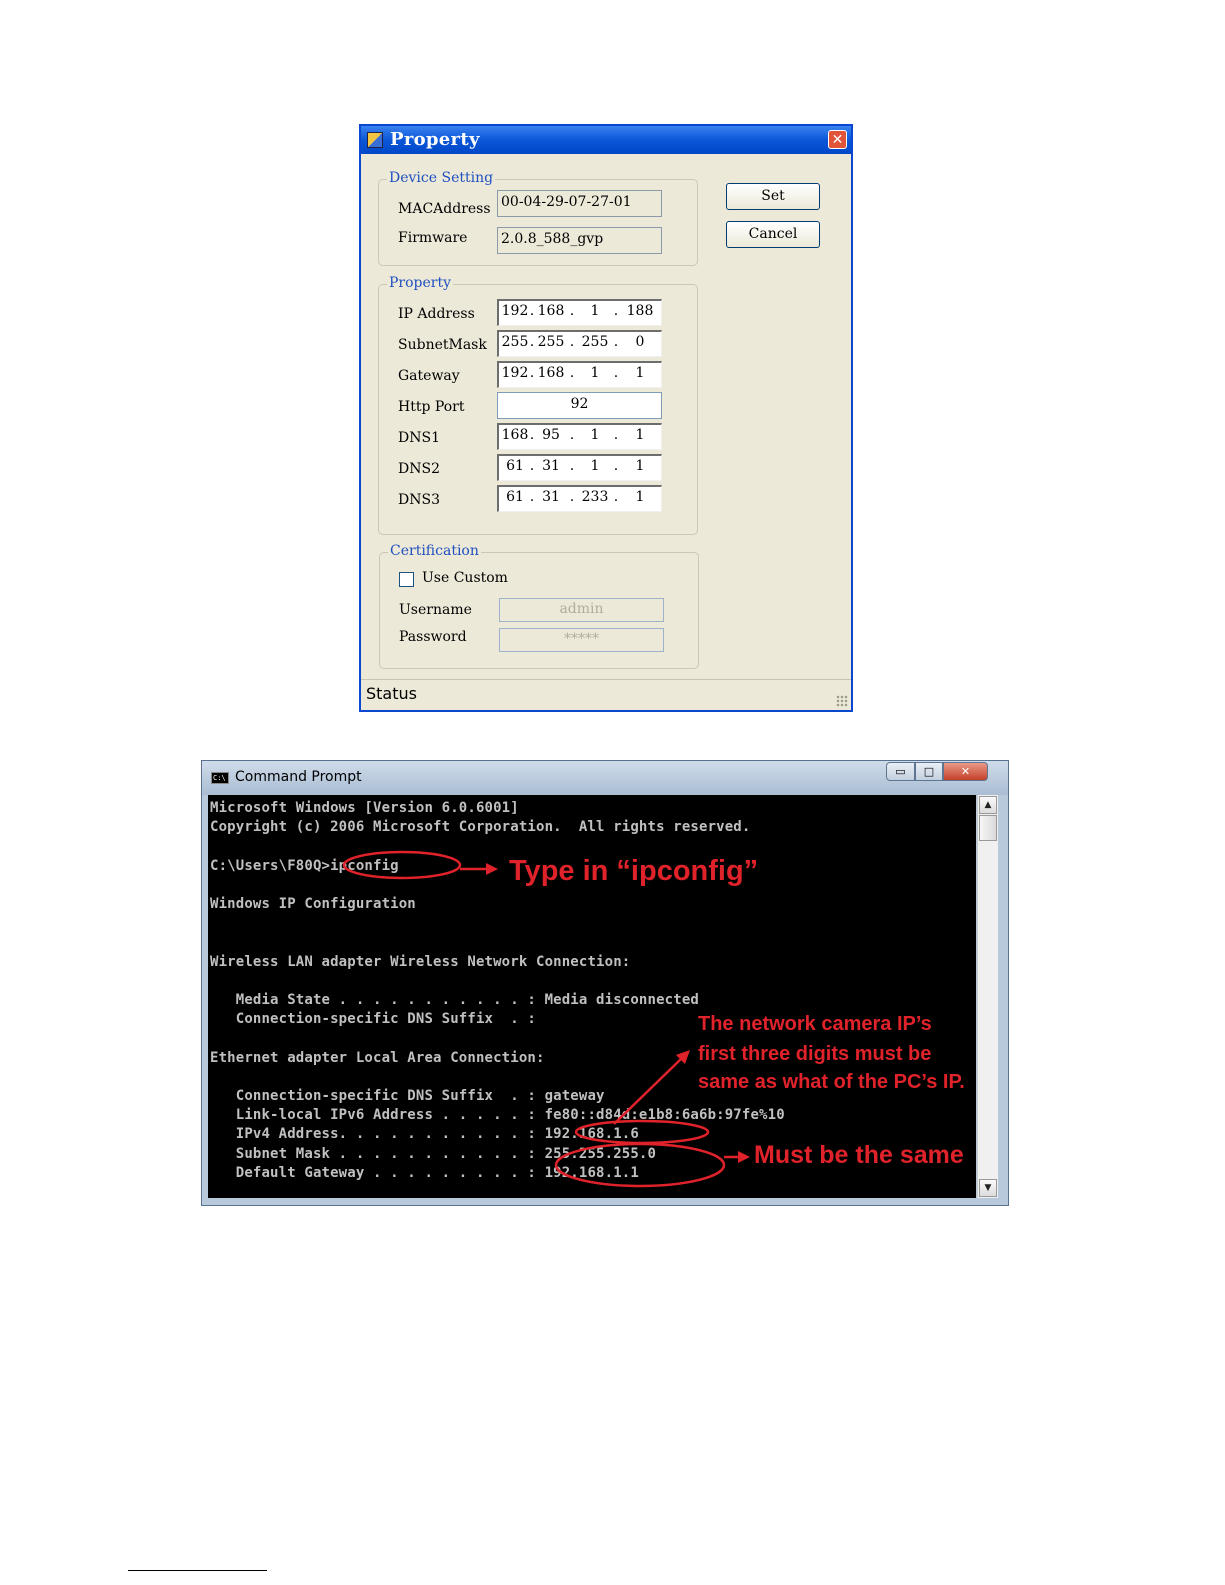 The width and height of the screenshot is (1225, 1585). Describe the element at coordinates (406, 579) in the screenshot. I see `use-custom-checkbox` at that location.